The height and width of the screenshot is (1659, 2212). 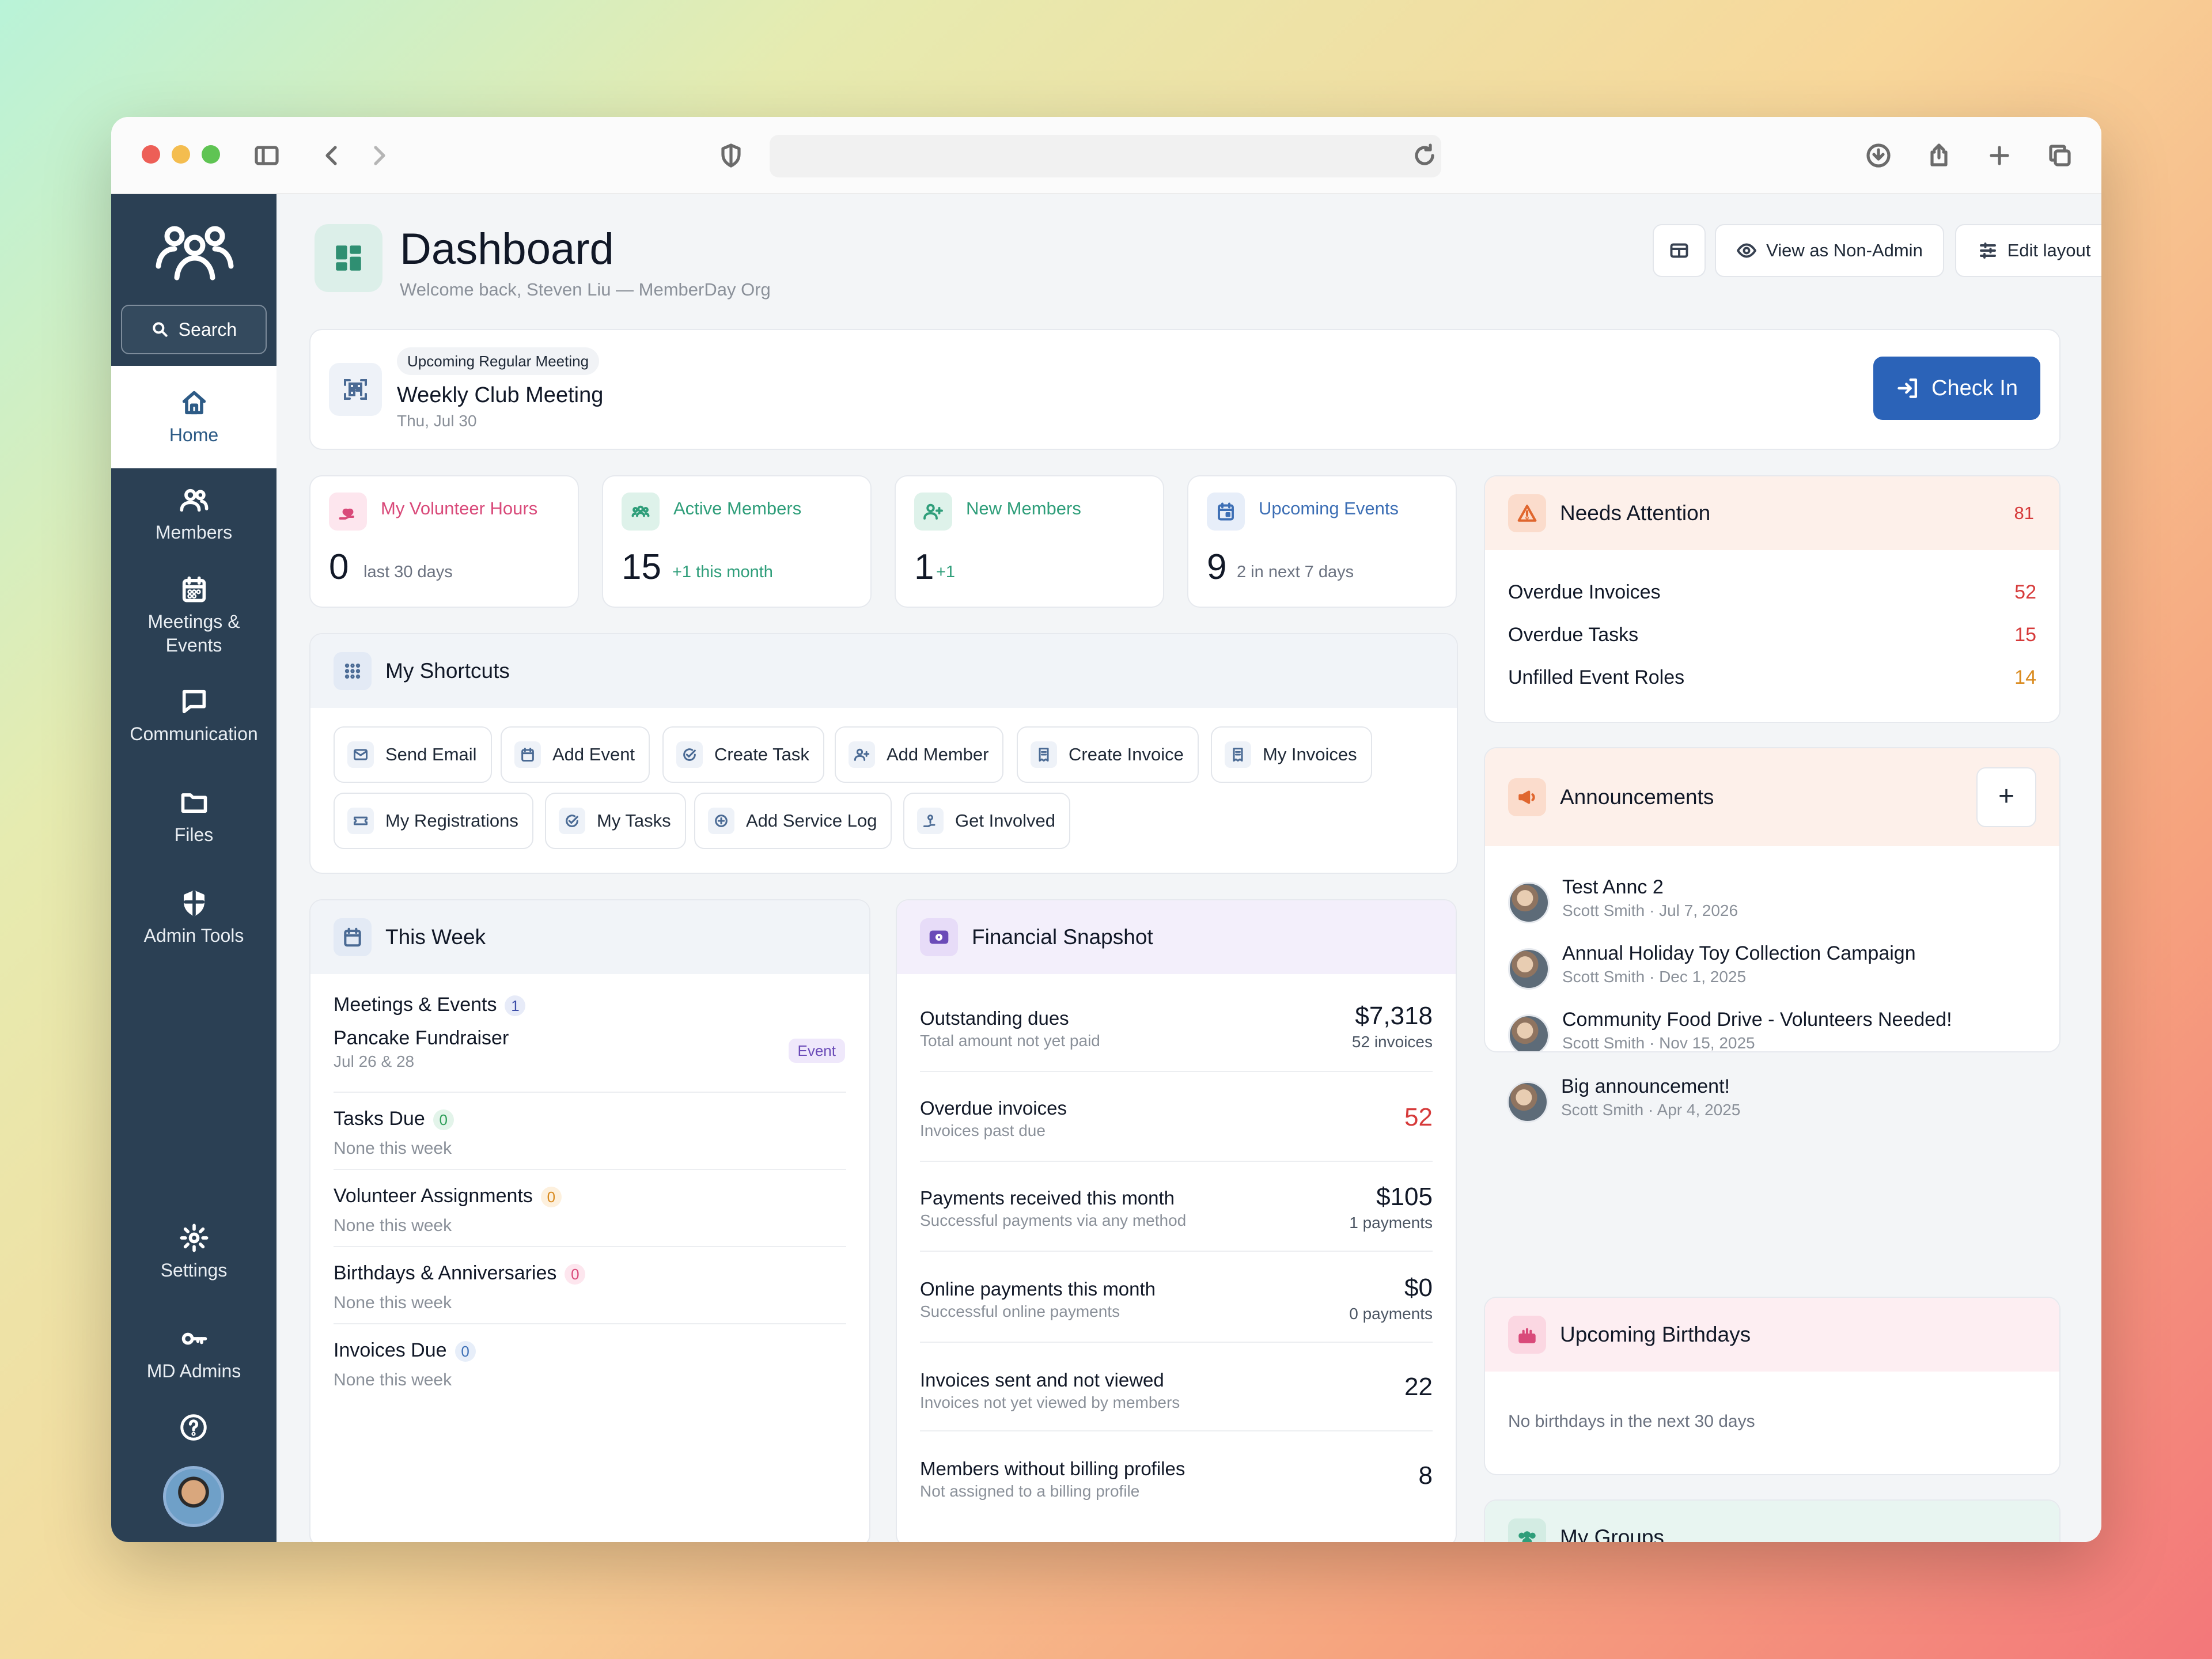 What do you see at coordinates (2006, 797) in the screenshot?
I see `add-announcement-button: +` at bounding box center [2006, 797].